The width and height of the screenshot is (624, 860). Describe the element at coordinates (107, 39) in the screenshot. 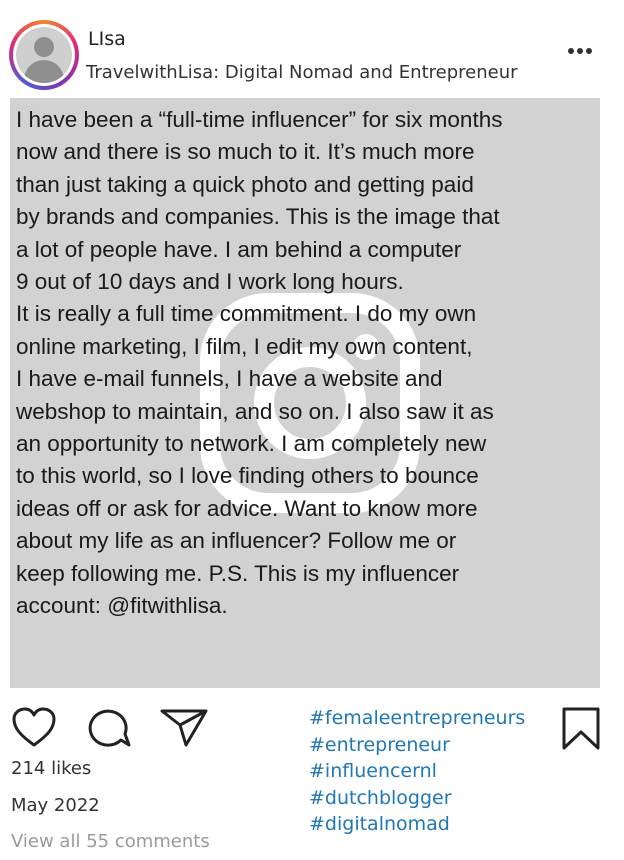

I see `username: LIsa` at that location.